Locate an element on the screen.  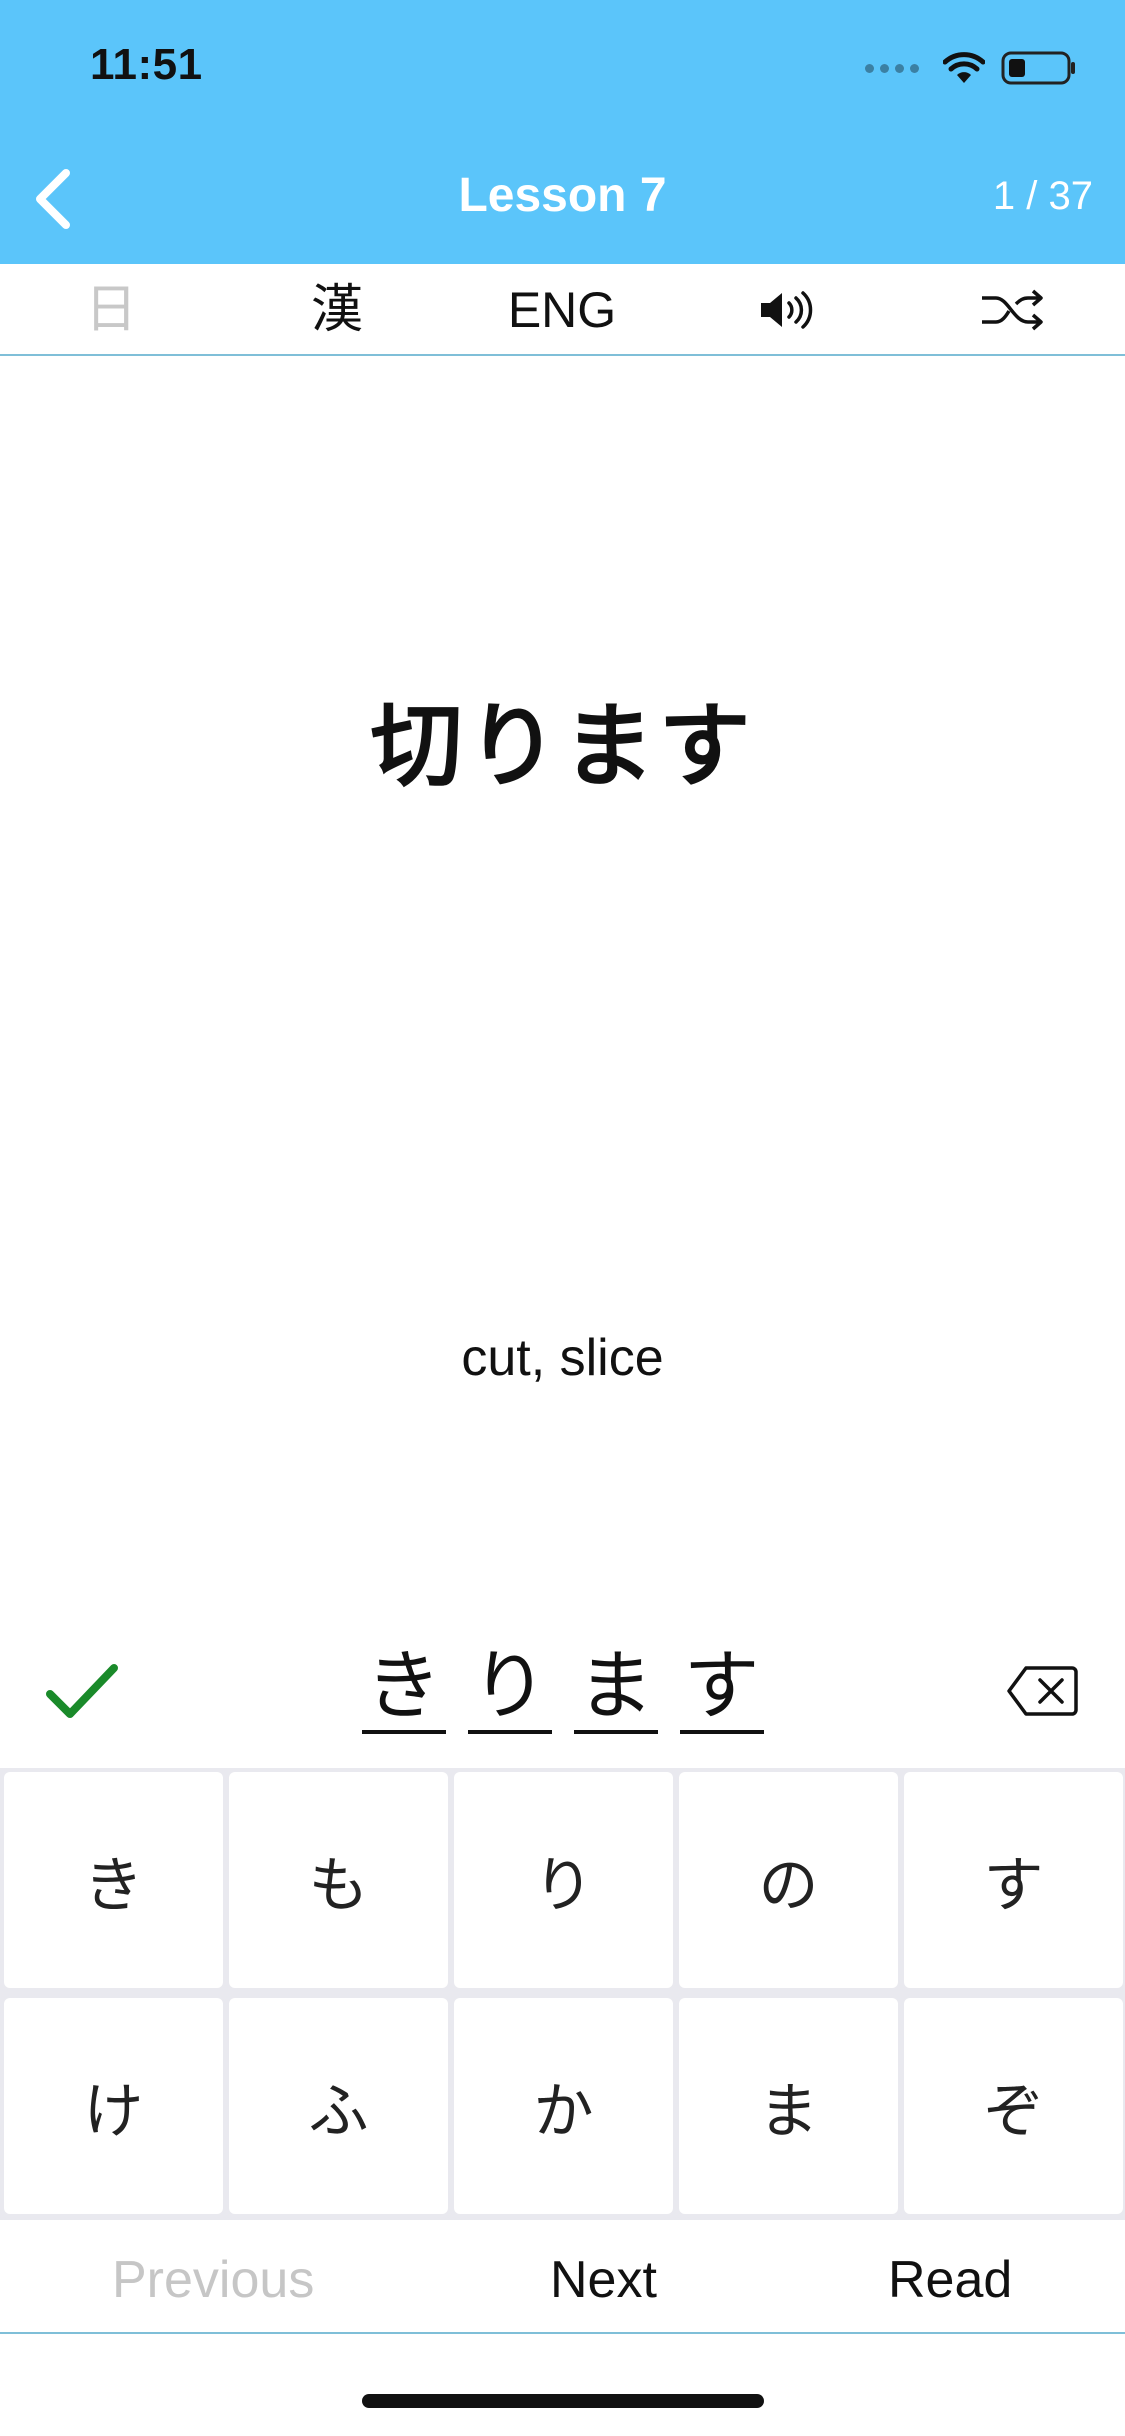
backspace-icon is located at coordinates (1042, 1691).